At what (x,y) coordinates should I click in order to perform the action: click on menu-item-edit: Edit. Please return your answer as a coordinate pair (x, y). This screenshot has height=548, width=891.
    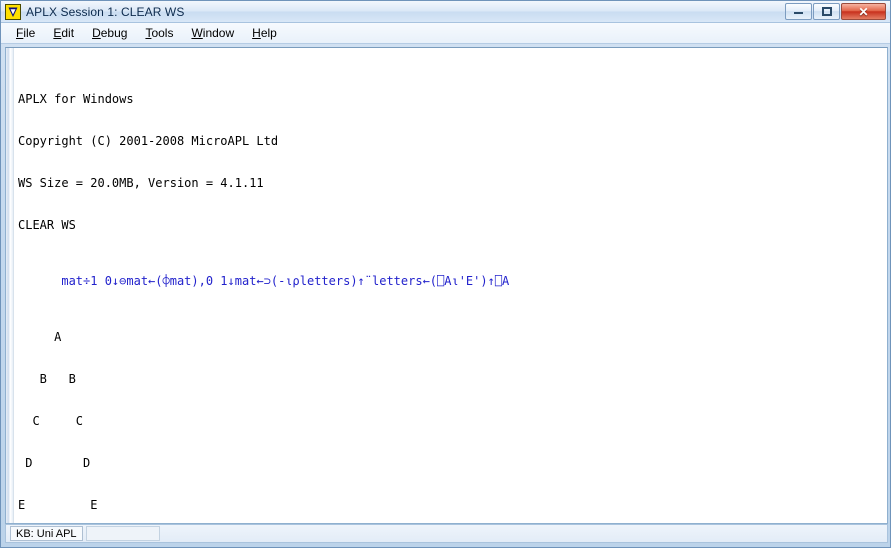
    Looking at the image, I should click on (63, 33).